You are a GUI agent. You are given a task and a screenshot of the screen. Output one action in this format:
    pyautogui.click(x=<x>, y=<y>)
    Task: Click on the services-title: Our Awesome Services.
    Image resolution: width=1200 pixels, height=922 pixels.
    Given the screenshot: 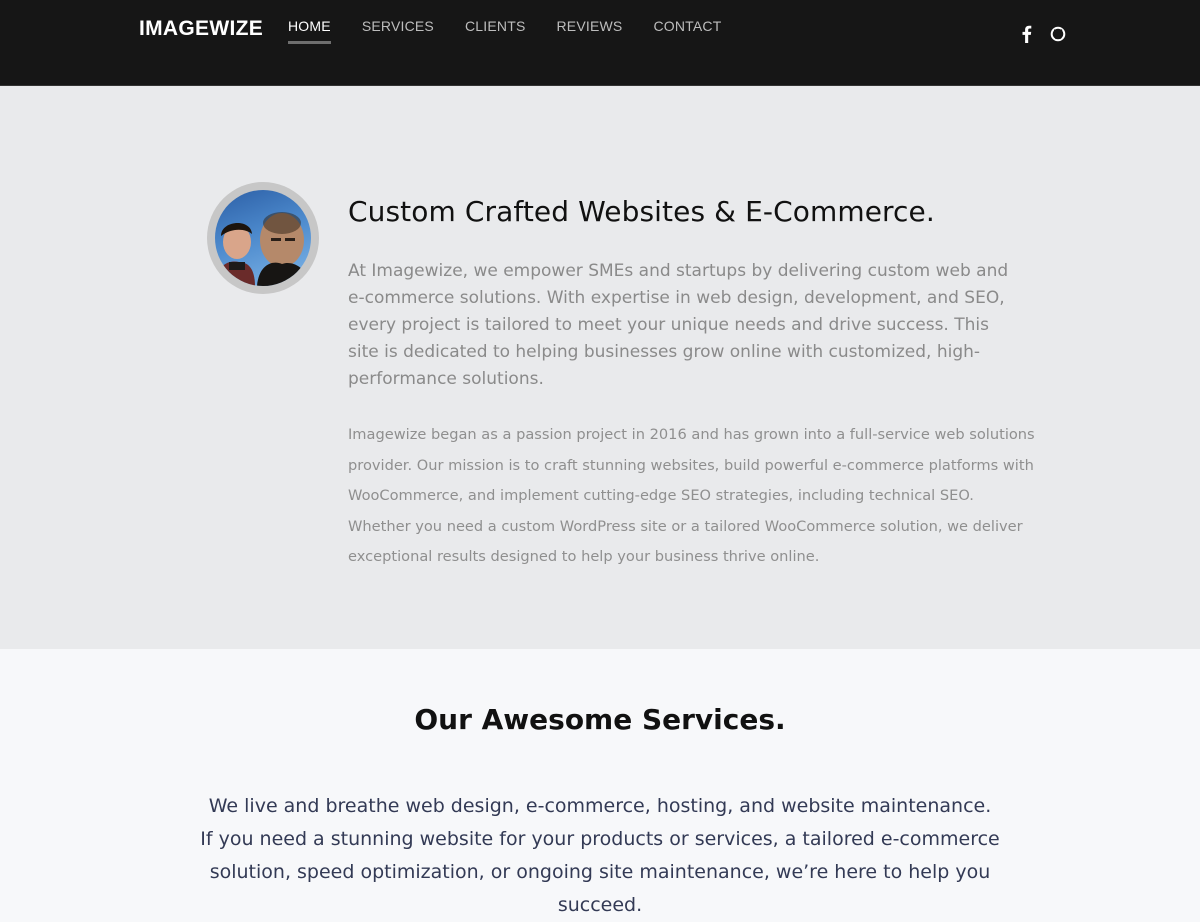 What is the action you would take?
    pyautogui.click(x=600, y=719)
    